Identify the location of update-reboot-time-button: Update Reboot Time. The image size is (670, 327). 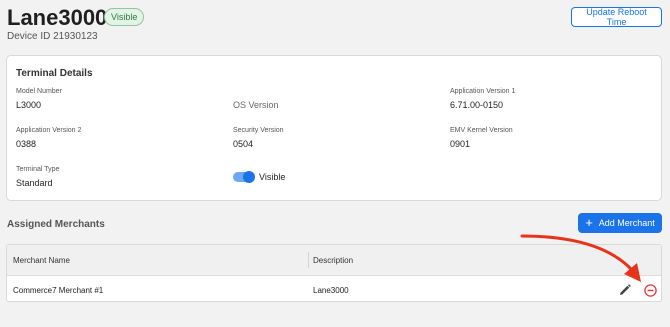
(616, 17).